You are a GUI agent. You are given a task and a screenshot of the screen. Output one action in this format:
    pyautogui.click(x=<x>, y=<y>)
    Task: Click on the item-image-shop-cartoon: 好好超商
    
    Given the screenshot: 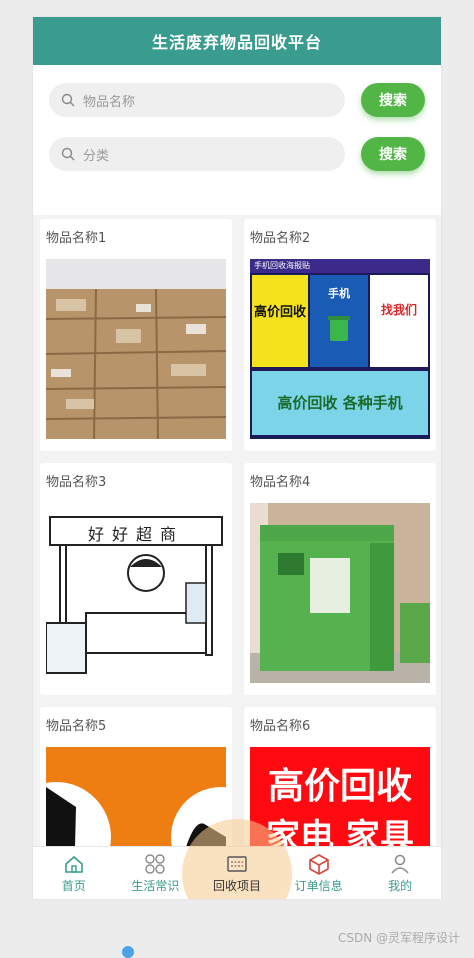 What is the action you would take?
    pyautogui.click(x=136, y=593)
    